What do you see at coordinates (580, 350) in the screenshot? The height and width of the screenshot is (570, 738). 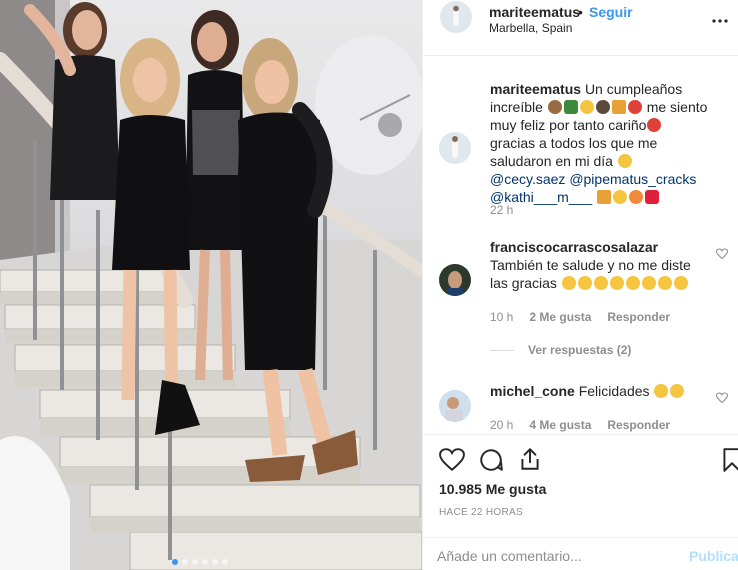 I see `view-replies-label: Ver respuestas (2)` at bounding box center [580, 350].